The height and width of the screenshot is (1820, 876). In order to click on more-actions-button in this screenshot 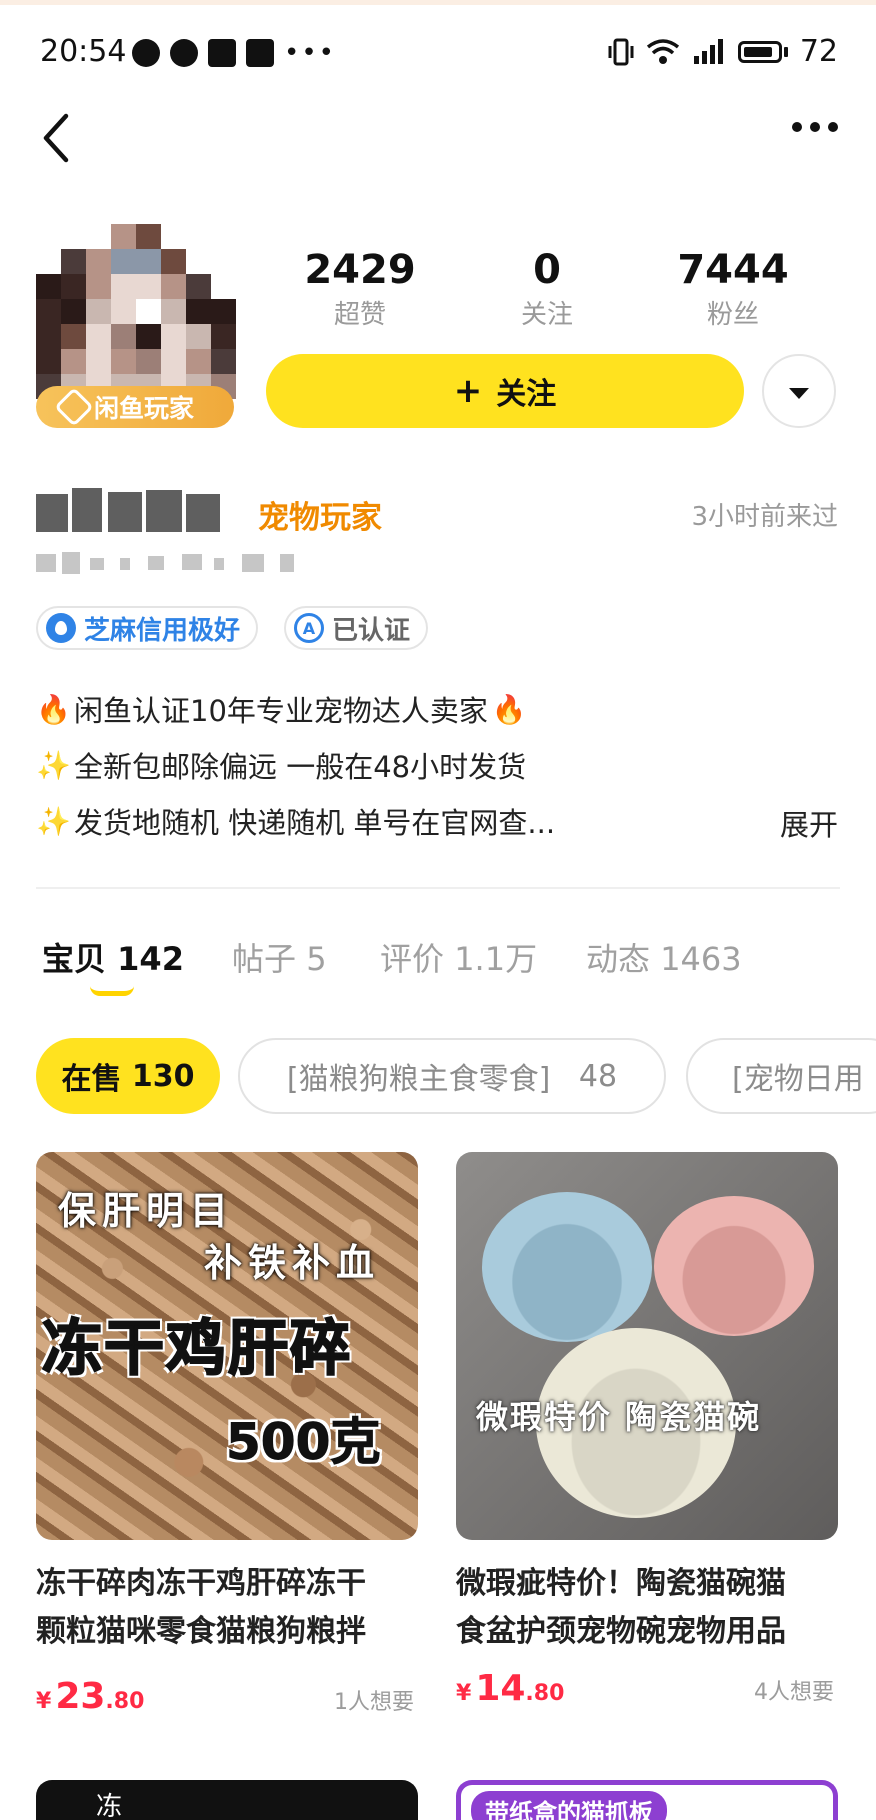, I will do `click(799, 391)`.